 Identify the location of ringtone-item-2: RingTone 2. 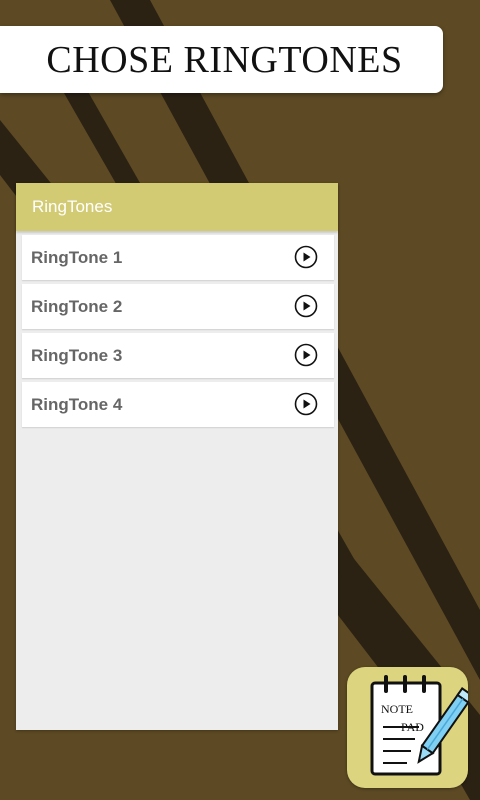
(178, 306).